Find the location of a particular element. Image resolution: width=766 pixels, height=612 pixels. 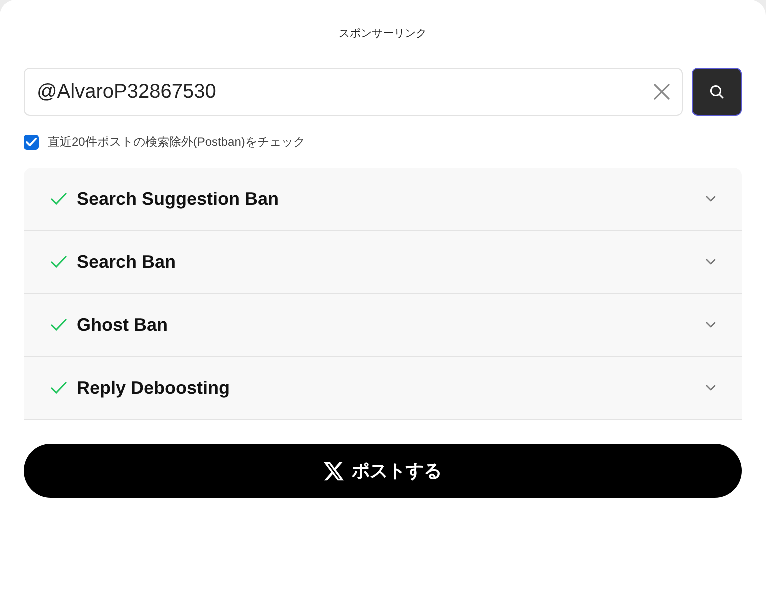

postban-checkbox is located at coordinates (31, 142).